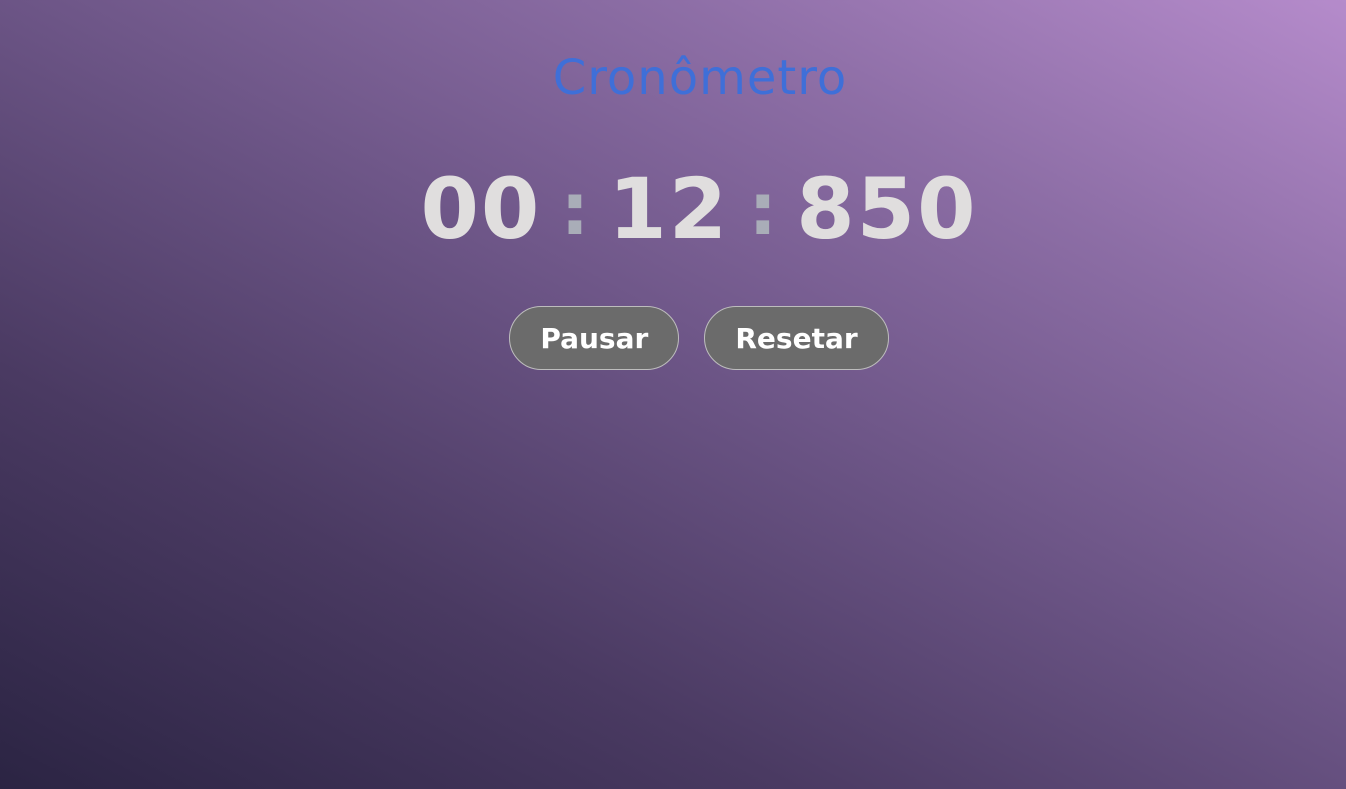 The width and height of the screenshot is (1346, 789). Describe the element at coordinates (887, 208) in the screenshot. I see `timer-milliseconds: 850` at that location.